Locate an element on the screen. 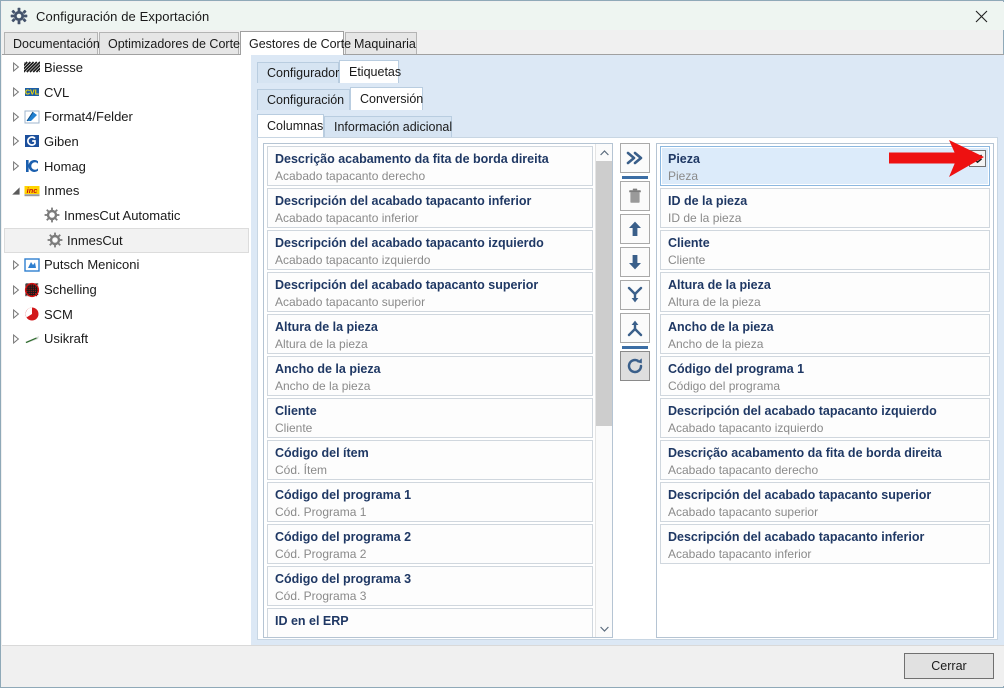 This screenshot has width=1004, height=688. list-item: Código del programa 1 Cód. Programa 1 is located at coordinates (430, 502).